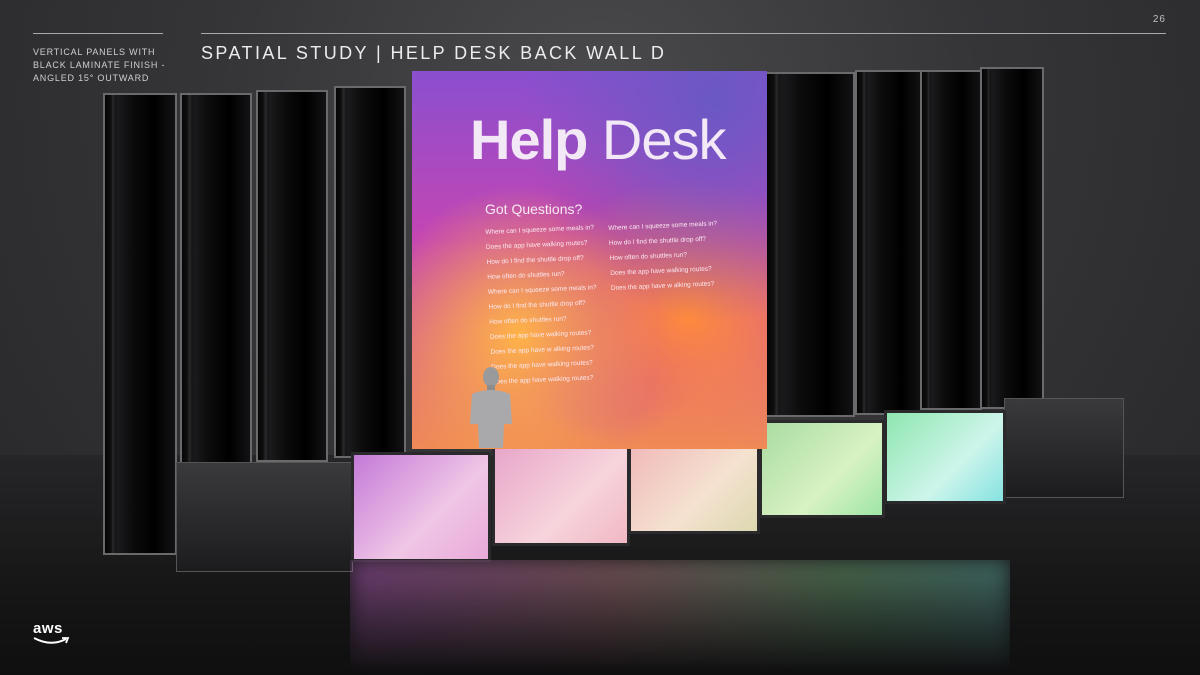 The width and height of the screenshot is (1200, 675). Describe the element at coordinates (51, 640) in the screenshot. I see `aws-smile-icon` at that location.